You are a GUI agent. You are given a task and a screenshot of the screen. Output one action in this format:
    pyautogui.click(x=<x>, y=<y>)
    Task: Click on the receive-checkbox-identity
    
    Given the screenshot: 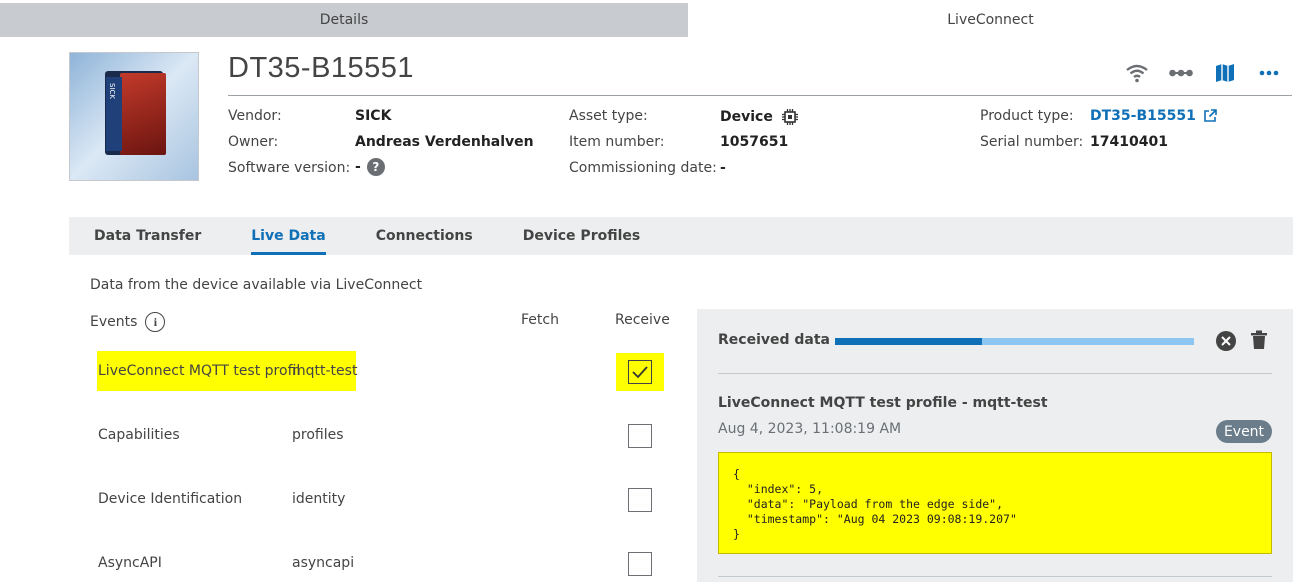 What is the action you would take?
    pyautogui.click(x=640, y=500)
    